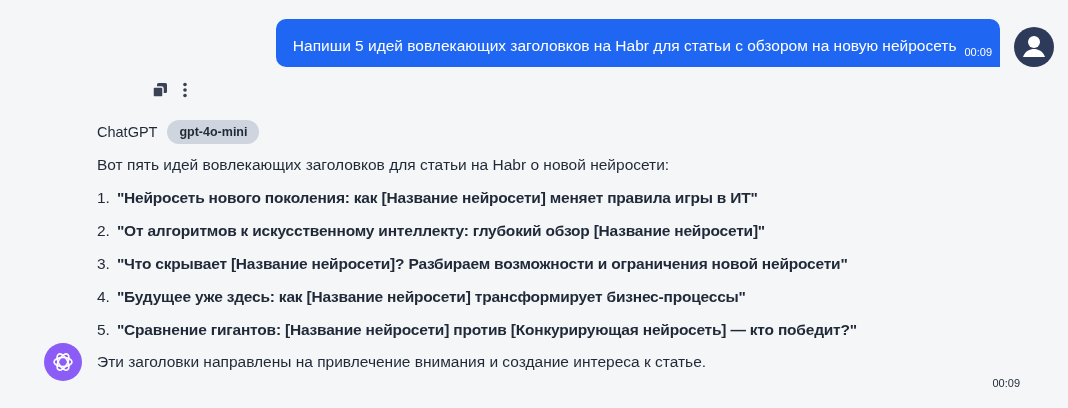 Image resolution: width=1068 pixels, height=408 pixels. I want to click on assistant-avatar-icon, so click(63, 362).